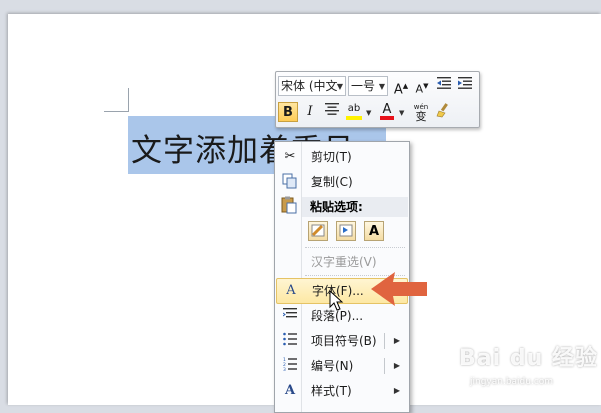 The image size is (601, 413). I want to click on margin-mark-horizontal, so click(116, 111).